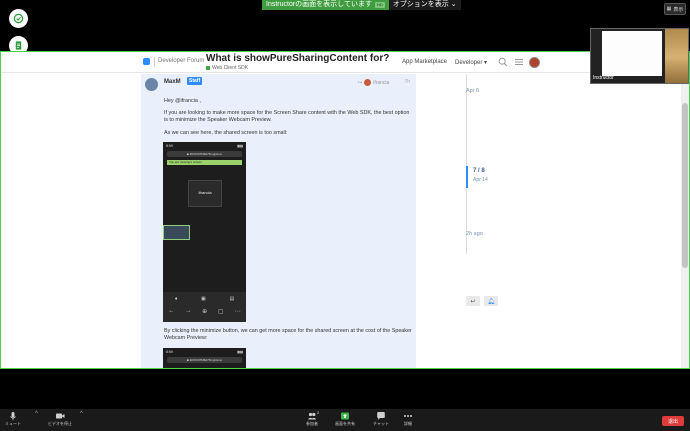 This screenshot has width=690, height=431. Describe the element at coordinates (146, 61) in the screenshot. I see `zoom-logo-icon` at that location.